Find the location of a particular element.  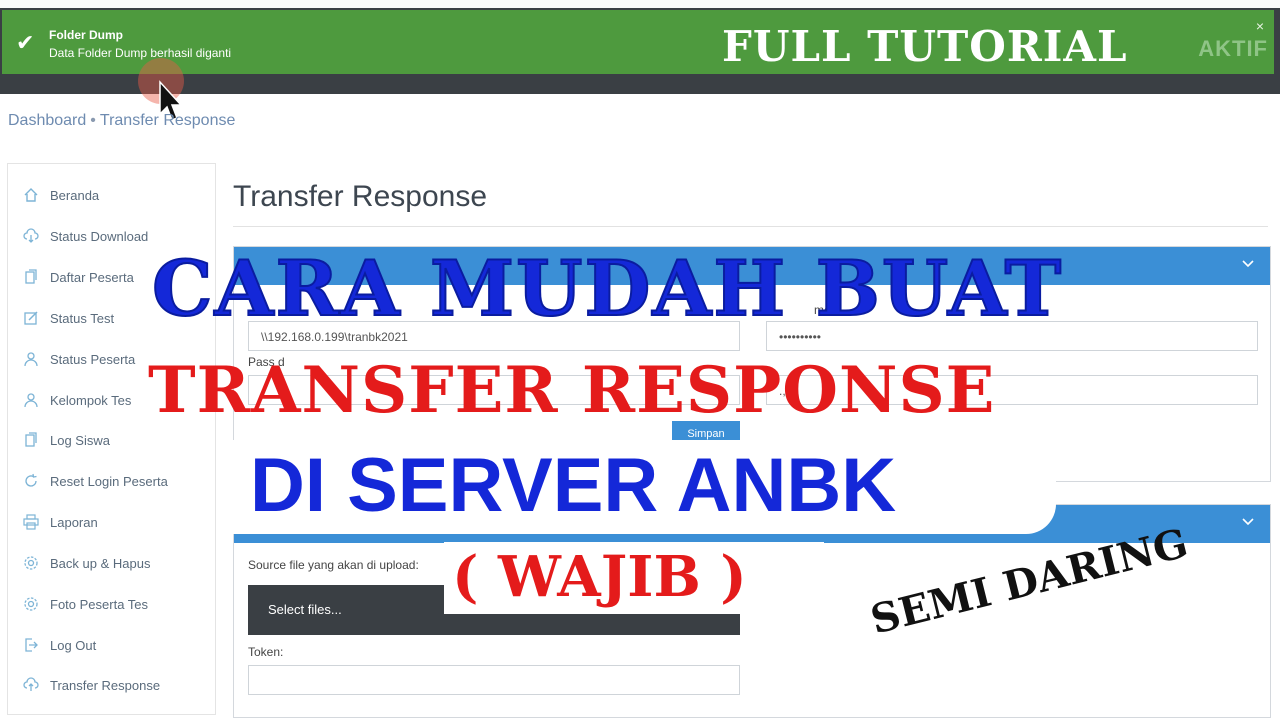

toast-message: Data Folder Dump berhasil diganti is located at coordinates (140, 53).